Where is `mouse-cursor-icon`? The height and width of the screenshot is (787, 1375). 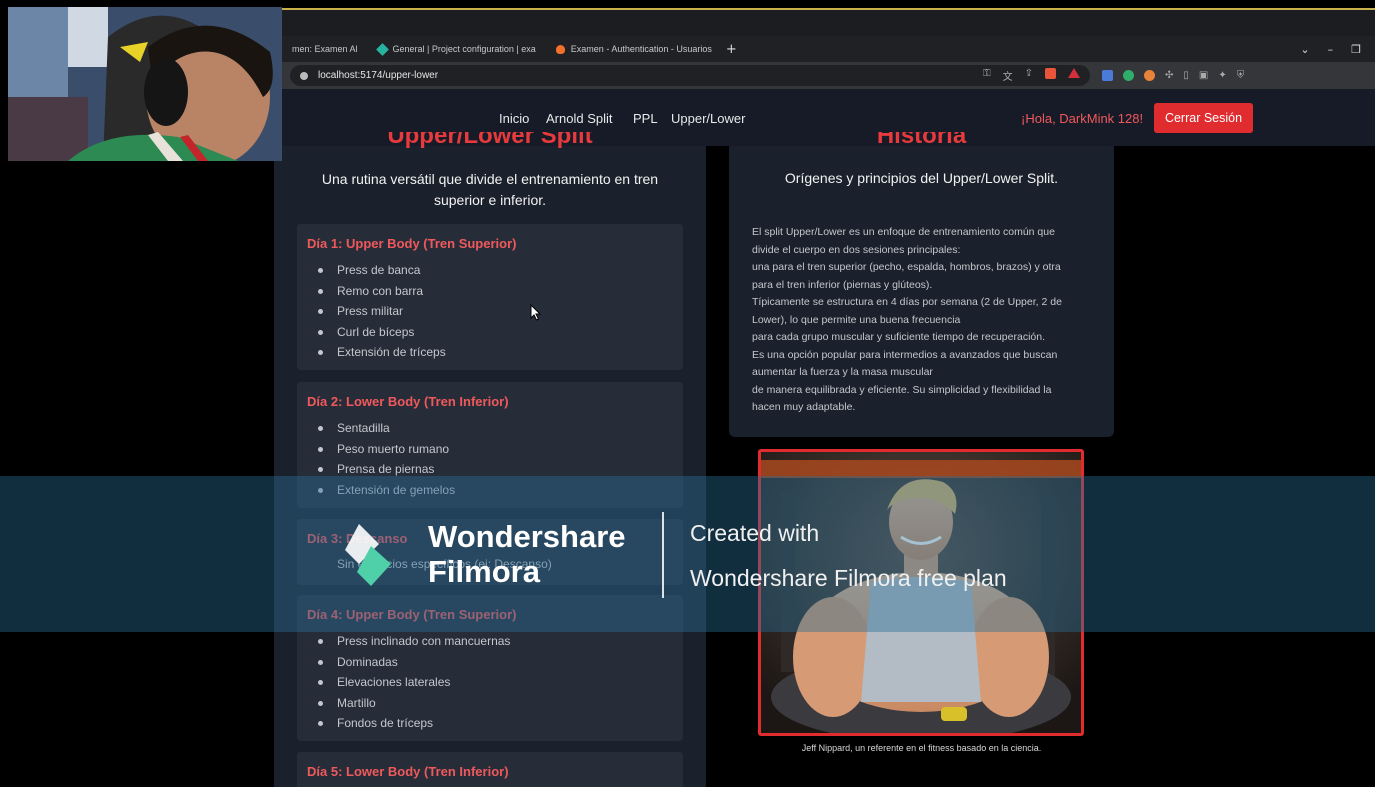 mouse-cursor-icon is located at coordinates (536, 312).